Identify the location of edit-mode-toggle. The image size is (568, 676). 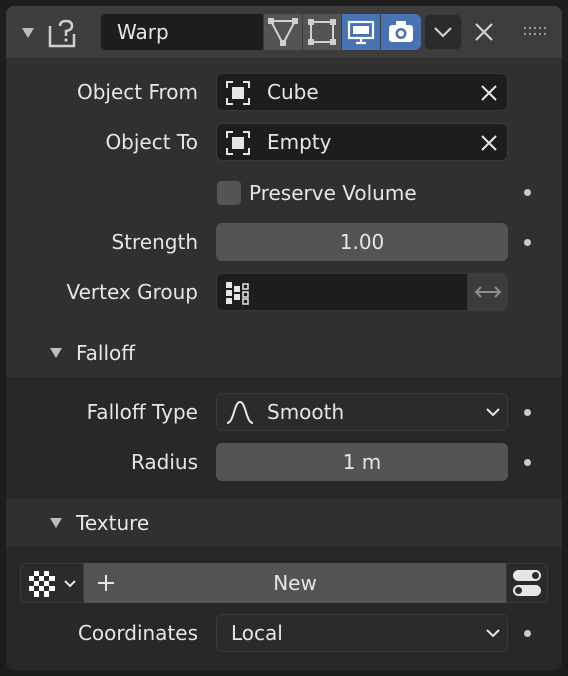
(283, 32).